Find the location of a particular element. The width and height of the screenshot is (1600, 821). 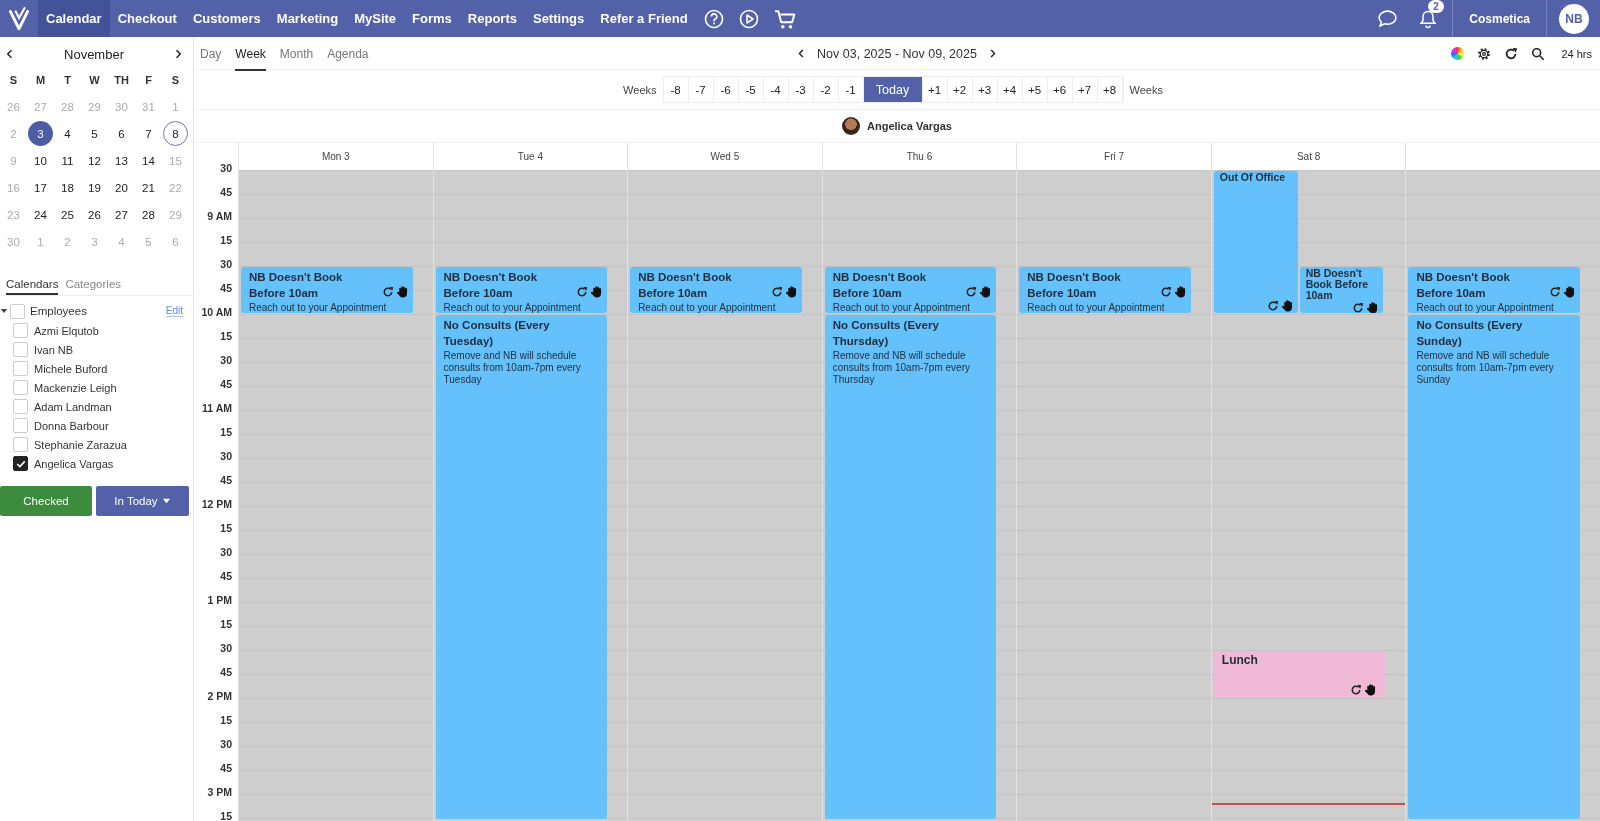

calendar-day: 11 is located at coordinates (67, 160).